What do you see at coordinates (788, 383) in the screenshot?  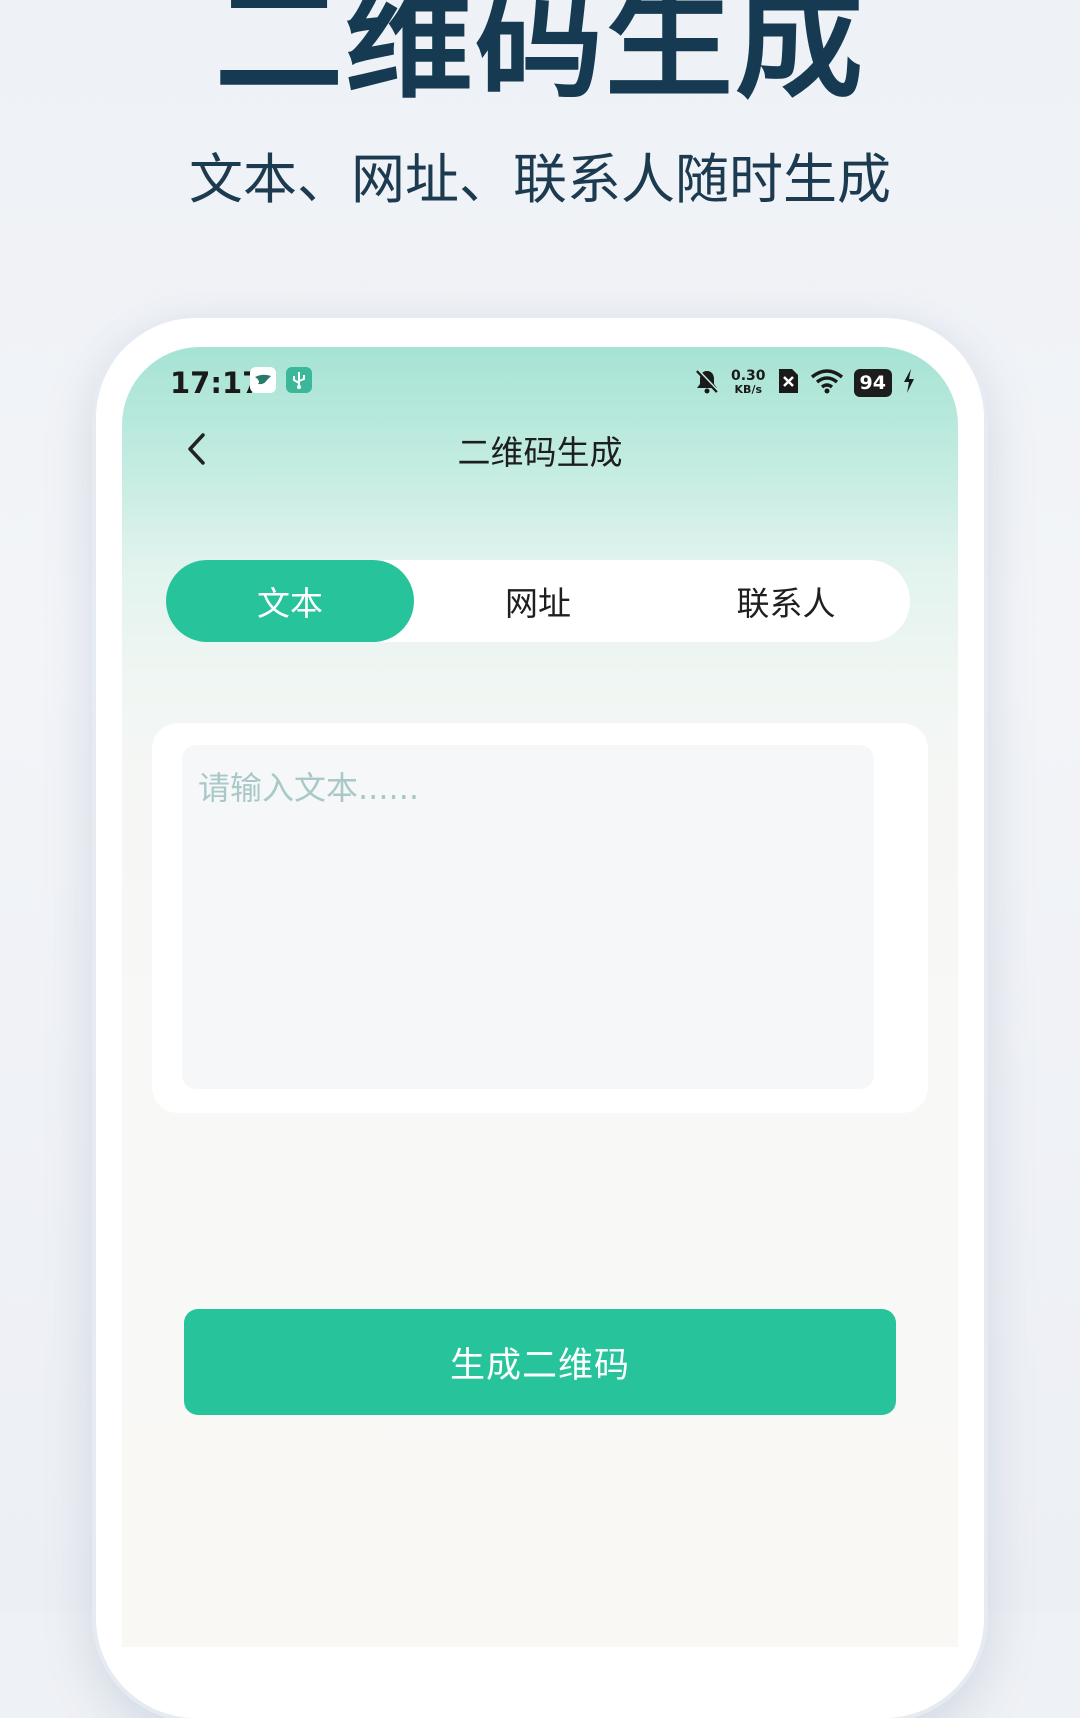 I see `no-sim-icon` at bounding box center [788, 383].